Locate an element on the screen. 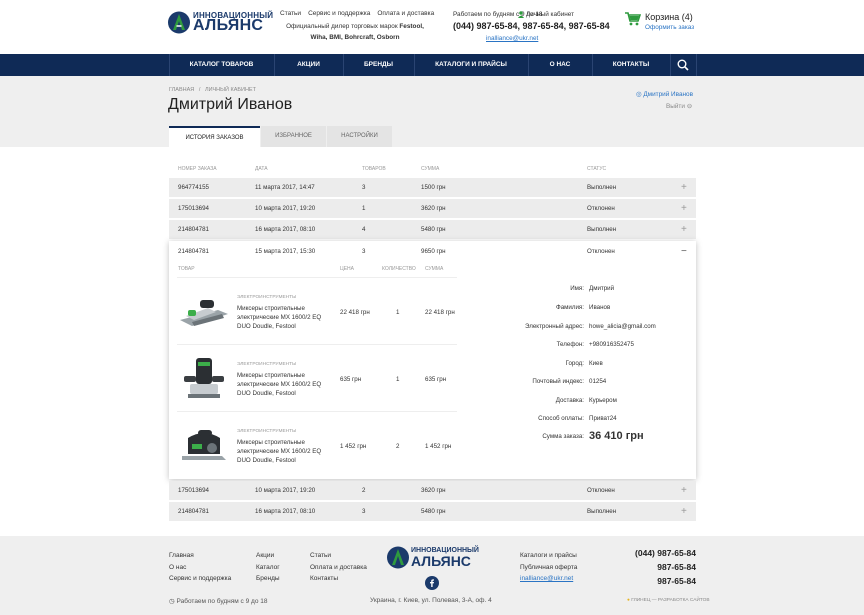 This screenshot has width=864, height=615. info-label: Почтовый индекс: is located at coordinates (558, 381).